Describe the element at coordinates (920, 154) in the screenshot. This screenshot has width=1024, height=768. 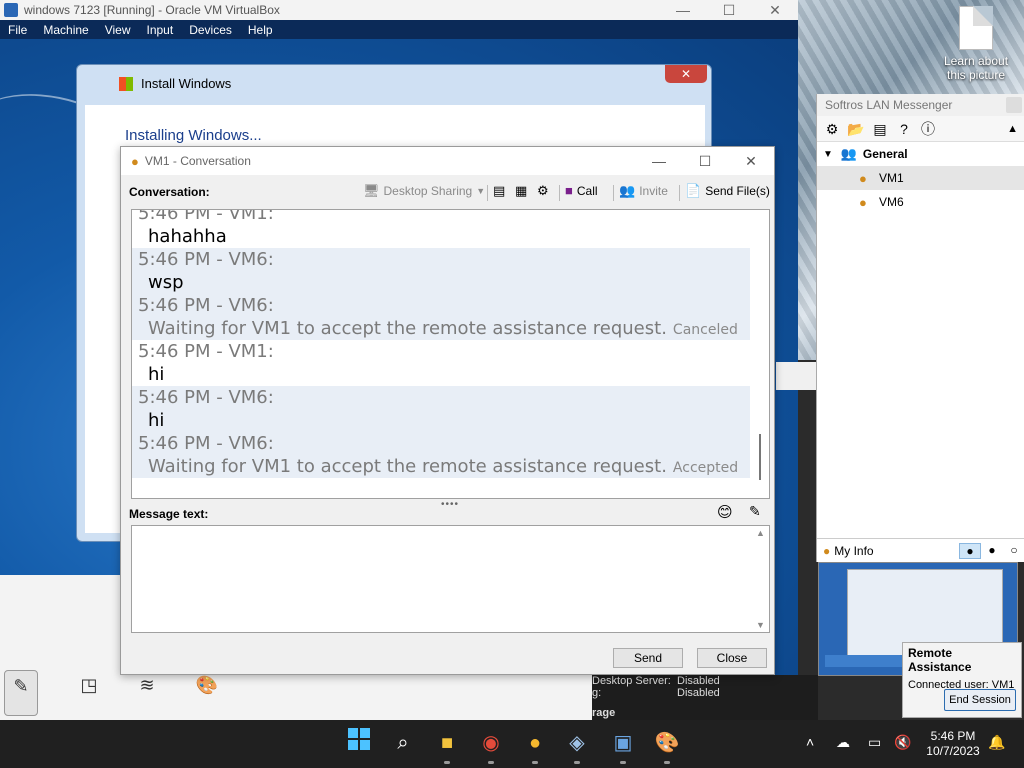
I see `group-general: ▼ 👥 General` at that location.